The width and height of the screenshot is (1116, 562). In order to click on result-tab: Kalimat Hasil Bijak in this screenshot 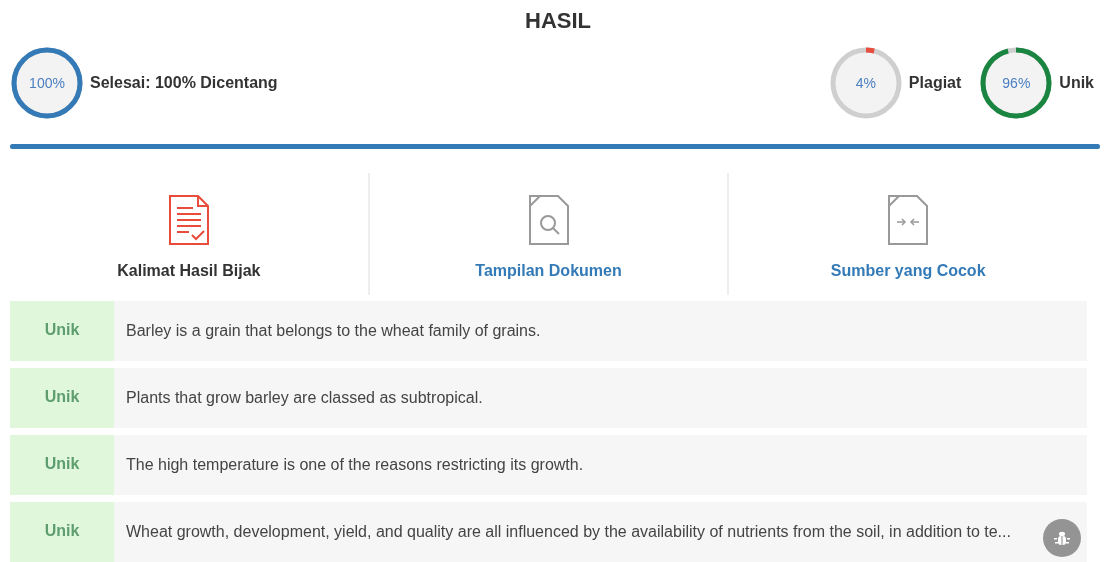, I will do `click(189, 234)`.